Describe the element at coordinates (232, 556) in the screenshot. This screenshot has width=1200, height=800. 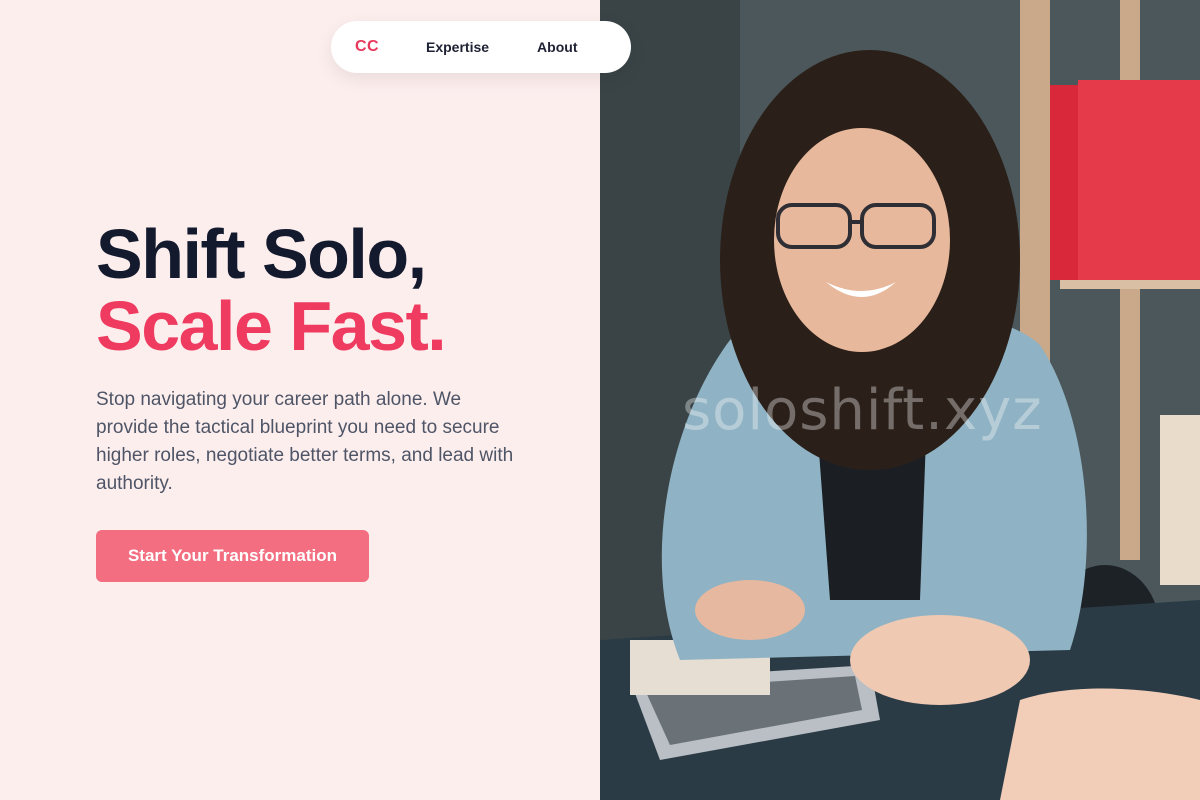
I see `start-transformation-button: Start Your Transformation` at that location.